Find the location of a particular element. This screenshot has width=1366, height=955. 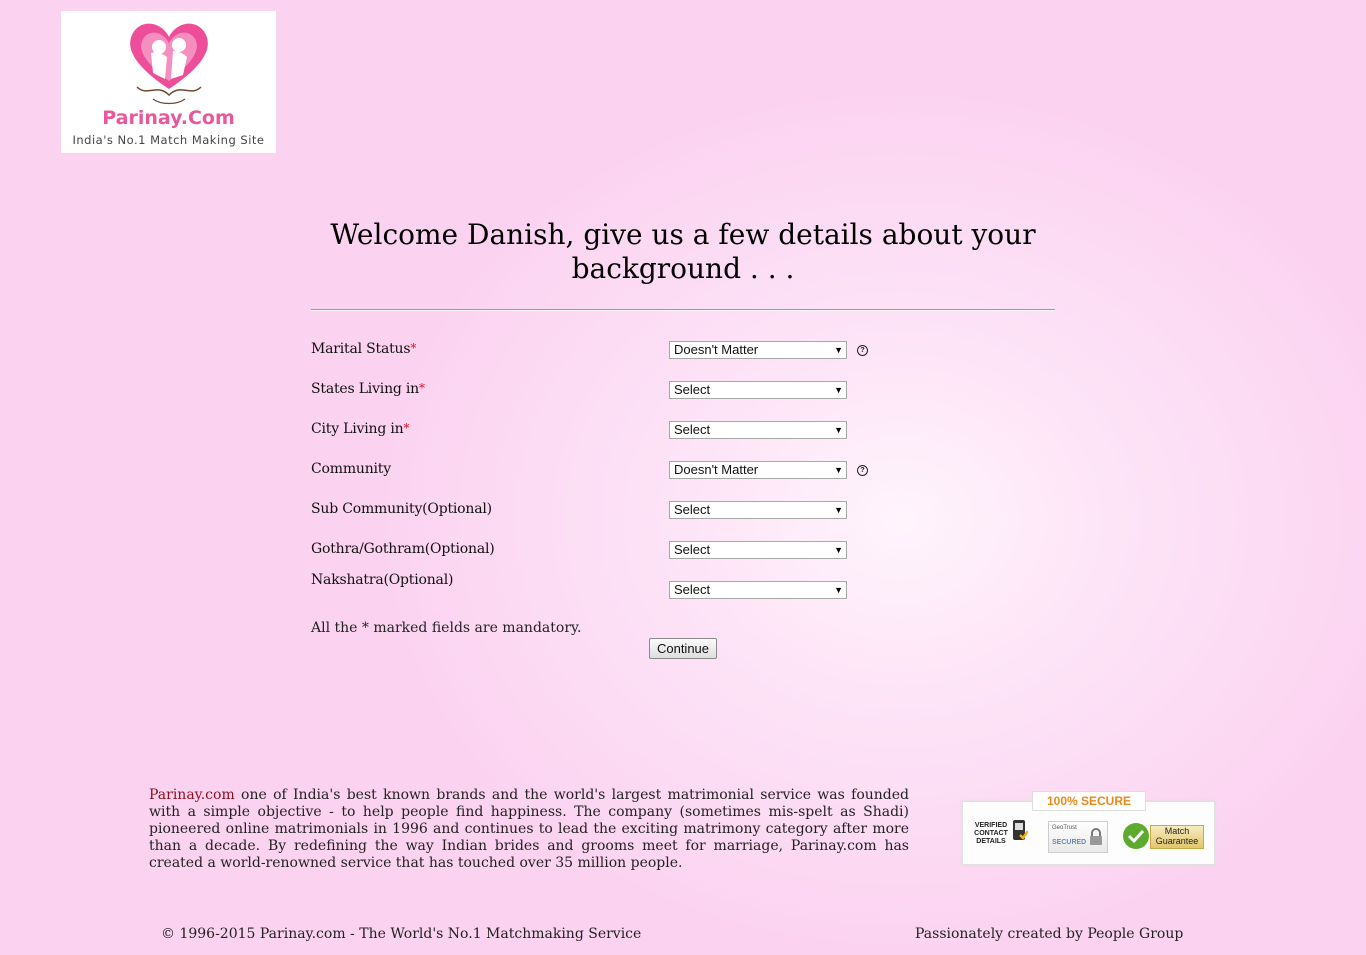

sub-community-label: Sub Community(Optional) is located at coordinates (401, 509).